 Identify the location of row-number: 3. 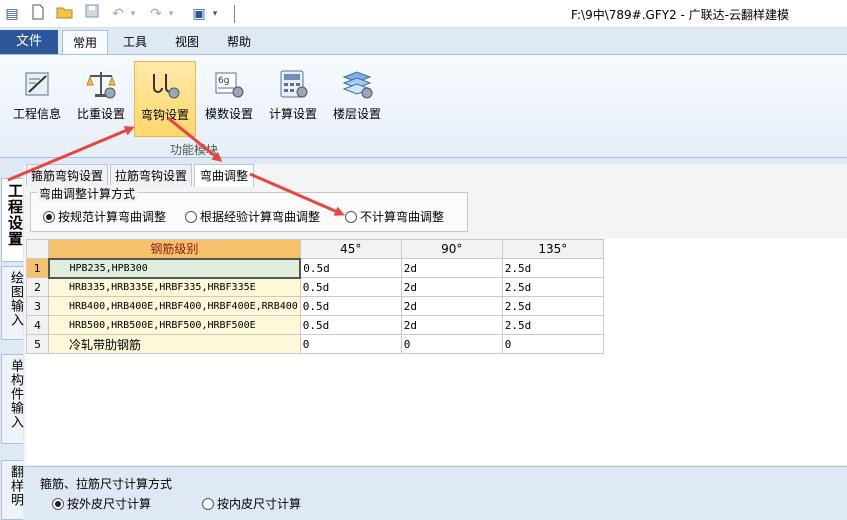
(37, 306).